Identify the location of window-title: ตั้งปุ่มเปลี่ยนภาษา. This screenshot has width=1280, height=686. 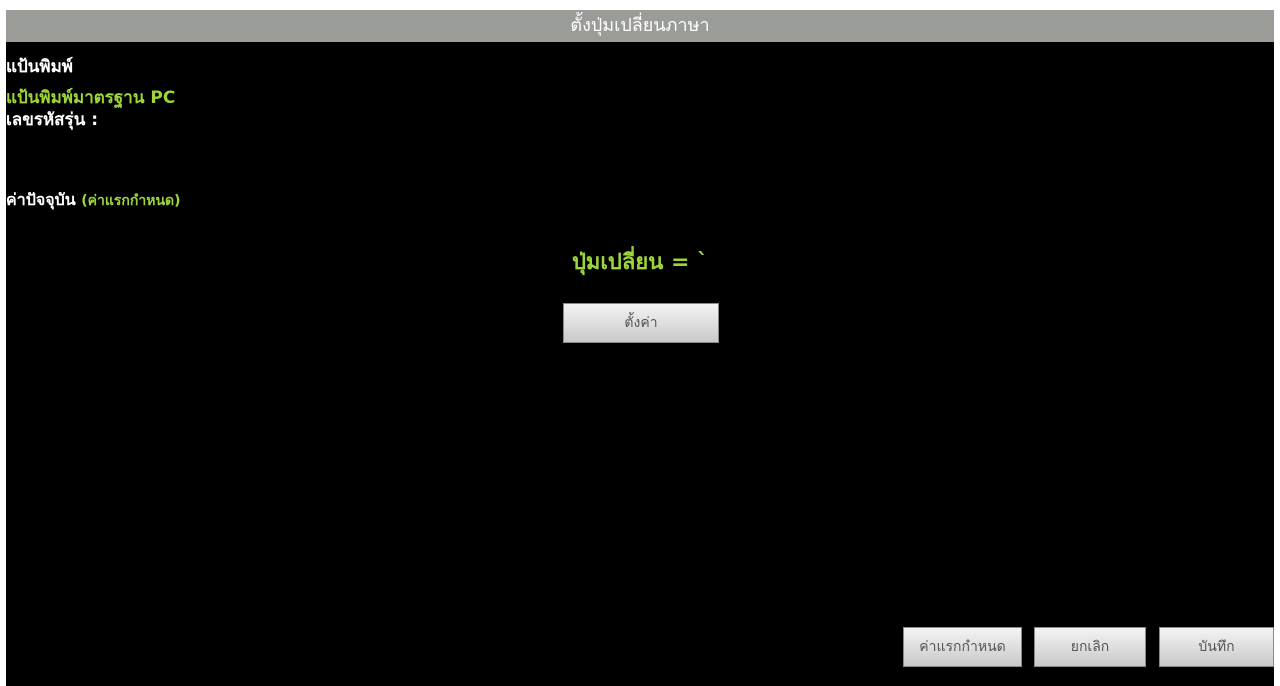
(640, 26).